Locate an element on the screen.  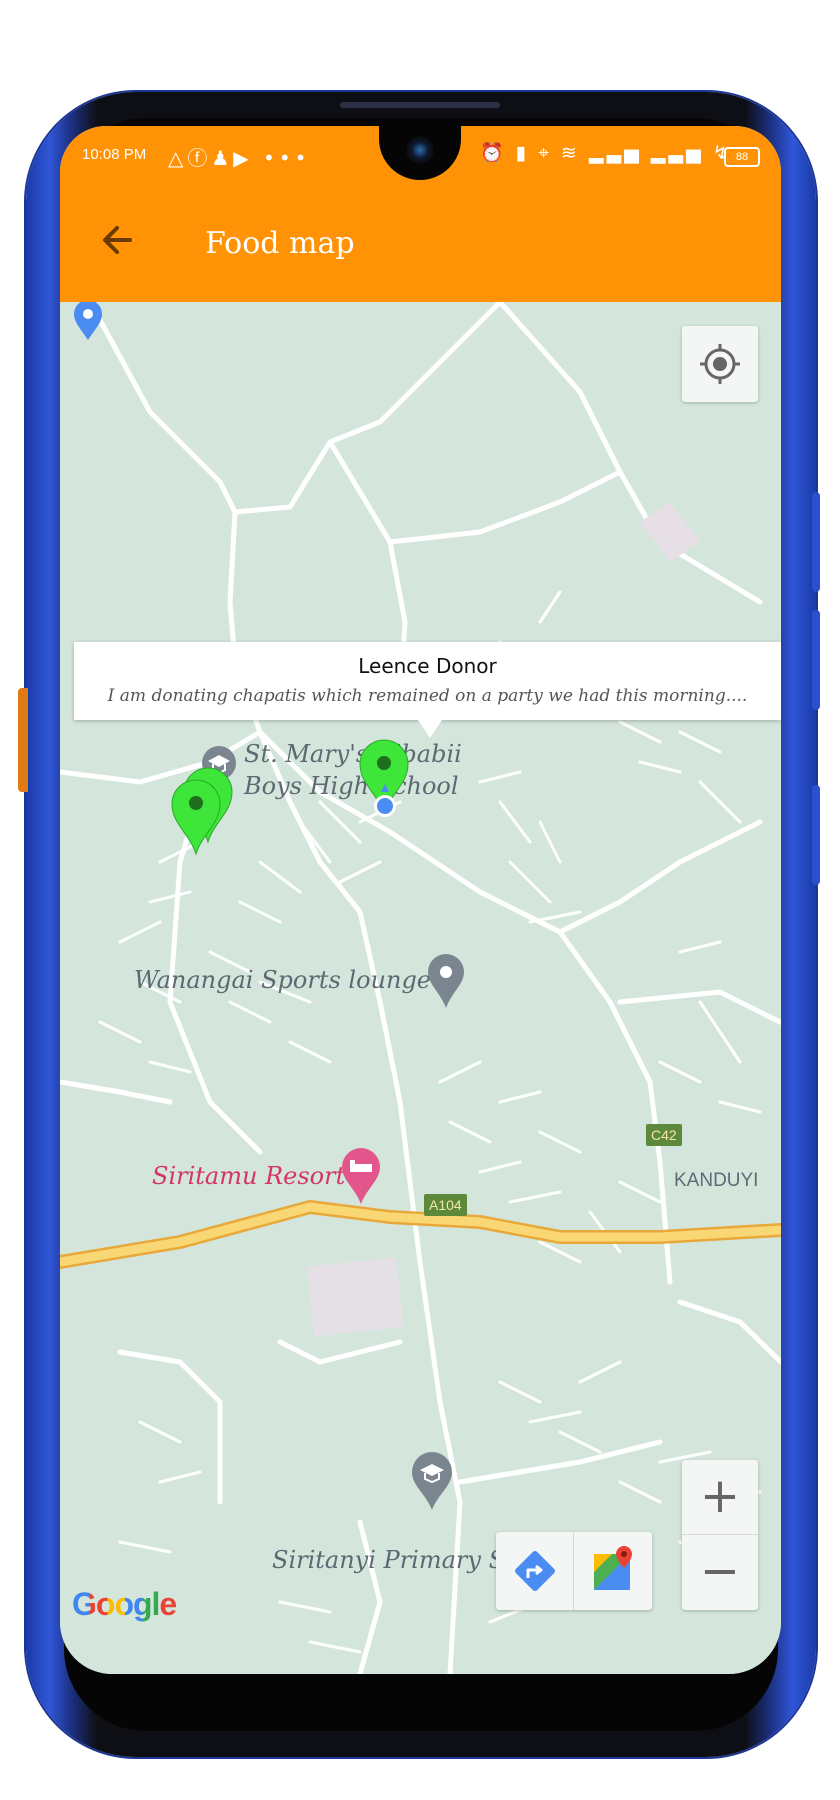
google-maps-icon is located at coordinates (613, 1568).